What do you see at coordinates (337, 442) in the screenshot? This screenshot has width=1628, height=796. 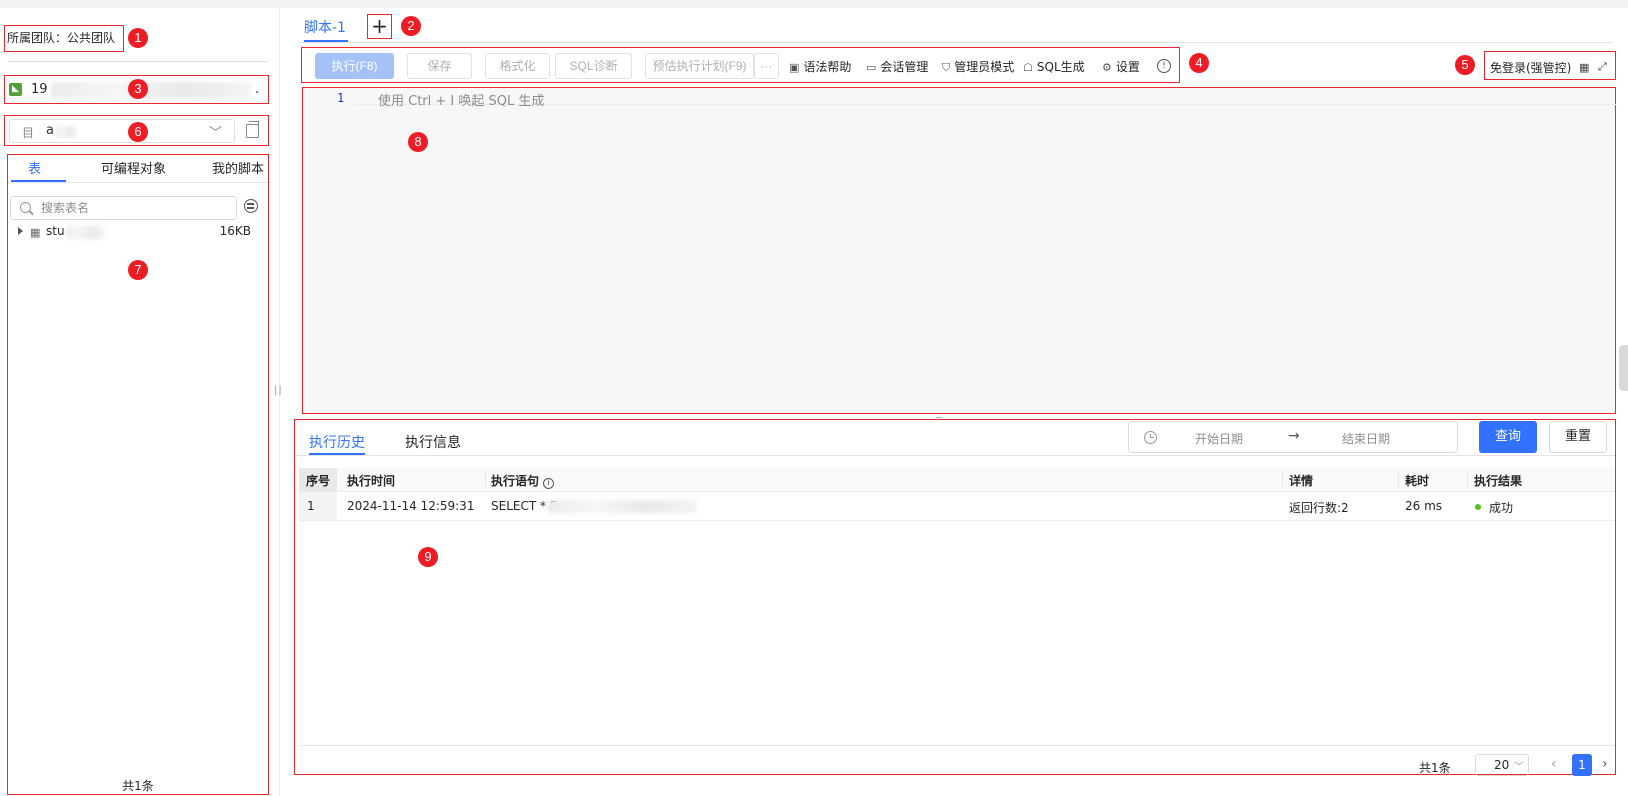 I see `tab-execution-history: 执行历史` at bounding box center [337, 442].